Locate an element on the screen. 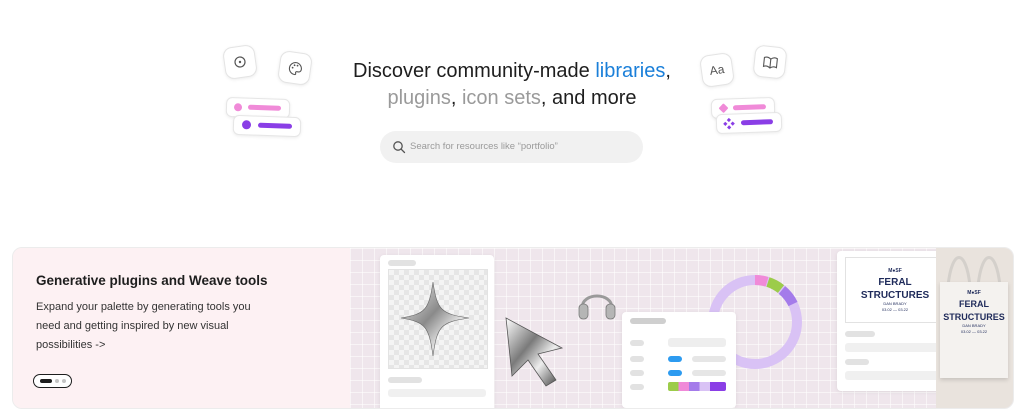 Image resolution: width=1024 pixels, height=409 pixels. pager-active-dot is located at coordinates (46, 381).